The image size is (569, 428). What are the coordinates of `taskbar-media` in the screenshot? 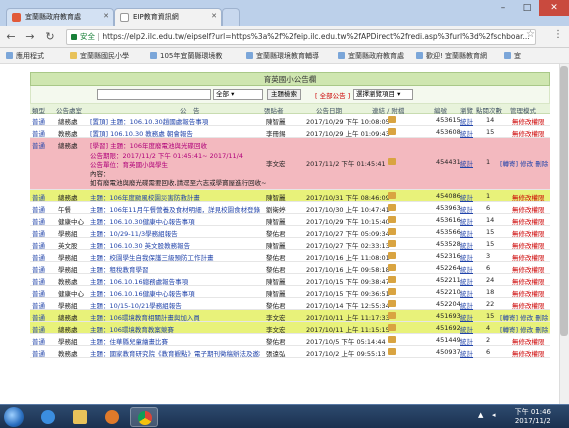 It's located at (112, 417).